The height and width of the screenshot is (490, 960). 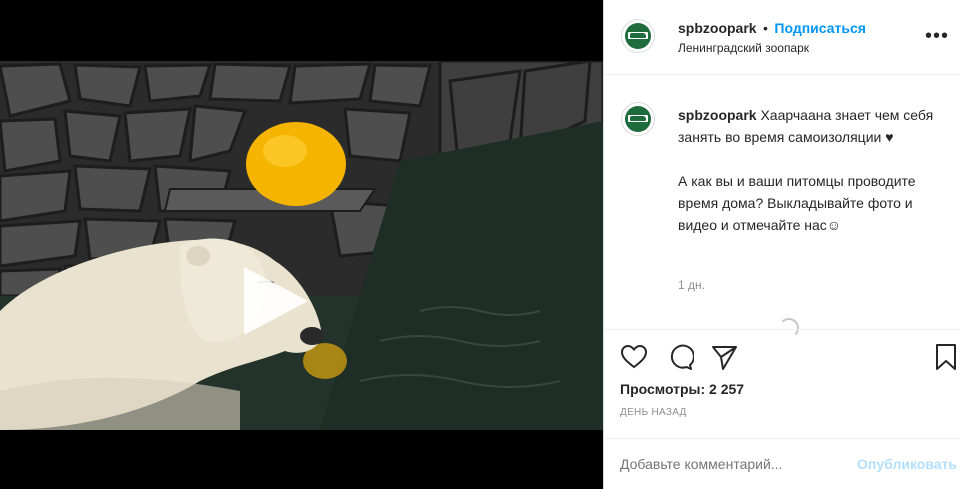 I want to click on caption-username-link: spbzoopark, so click(x=717, y=115).